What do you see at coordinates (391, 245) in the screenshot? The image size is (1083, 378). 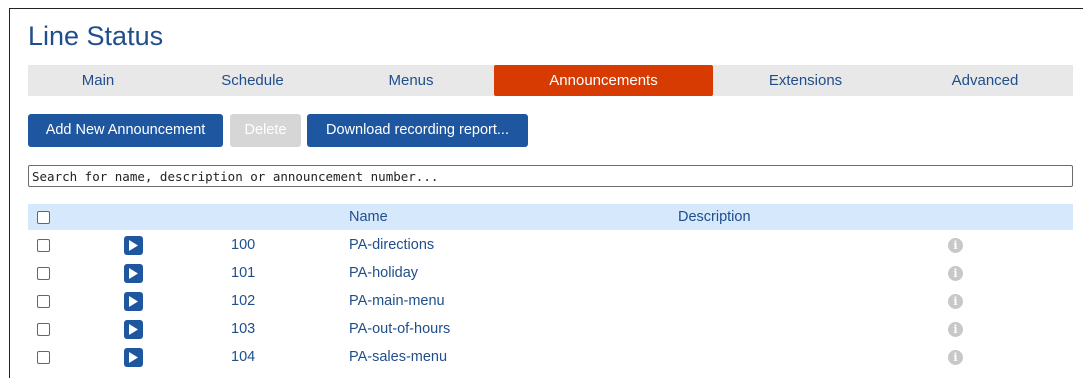 I see `announcement-name: PA-directions` at bounding box center [391, 245].